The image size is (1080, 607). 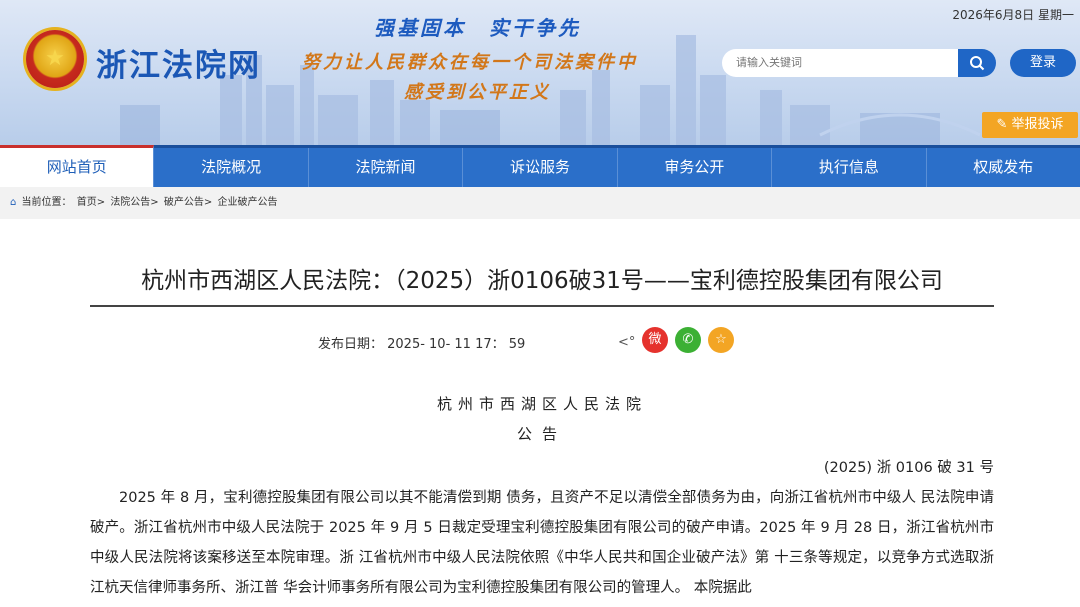 I want to click on search-icon, so click(x=977, y=63).